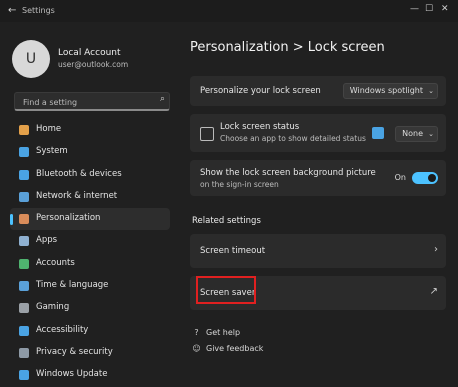 The image size is (458, 387). I want to click on status-dropdown: None ⌄, so click(416, 134).